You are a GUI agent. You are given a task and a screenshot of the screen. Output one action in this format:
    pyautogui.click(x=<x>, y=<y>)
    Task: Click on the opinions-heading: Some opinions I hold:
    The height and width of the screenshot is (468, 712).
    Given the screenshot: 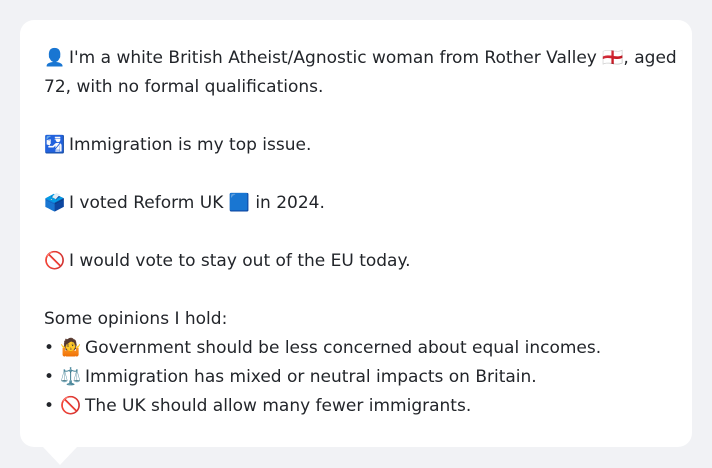 What is the action you would take?
    pyautogui.click(x=136, y=319)
    